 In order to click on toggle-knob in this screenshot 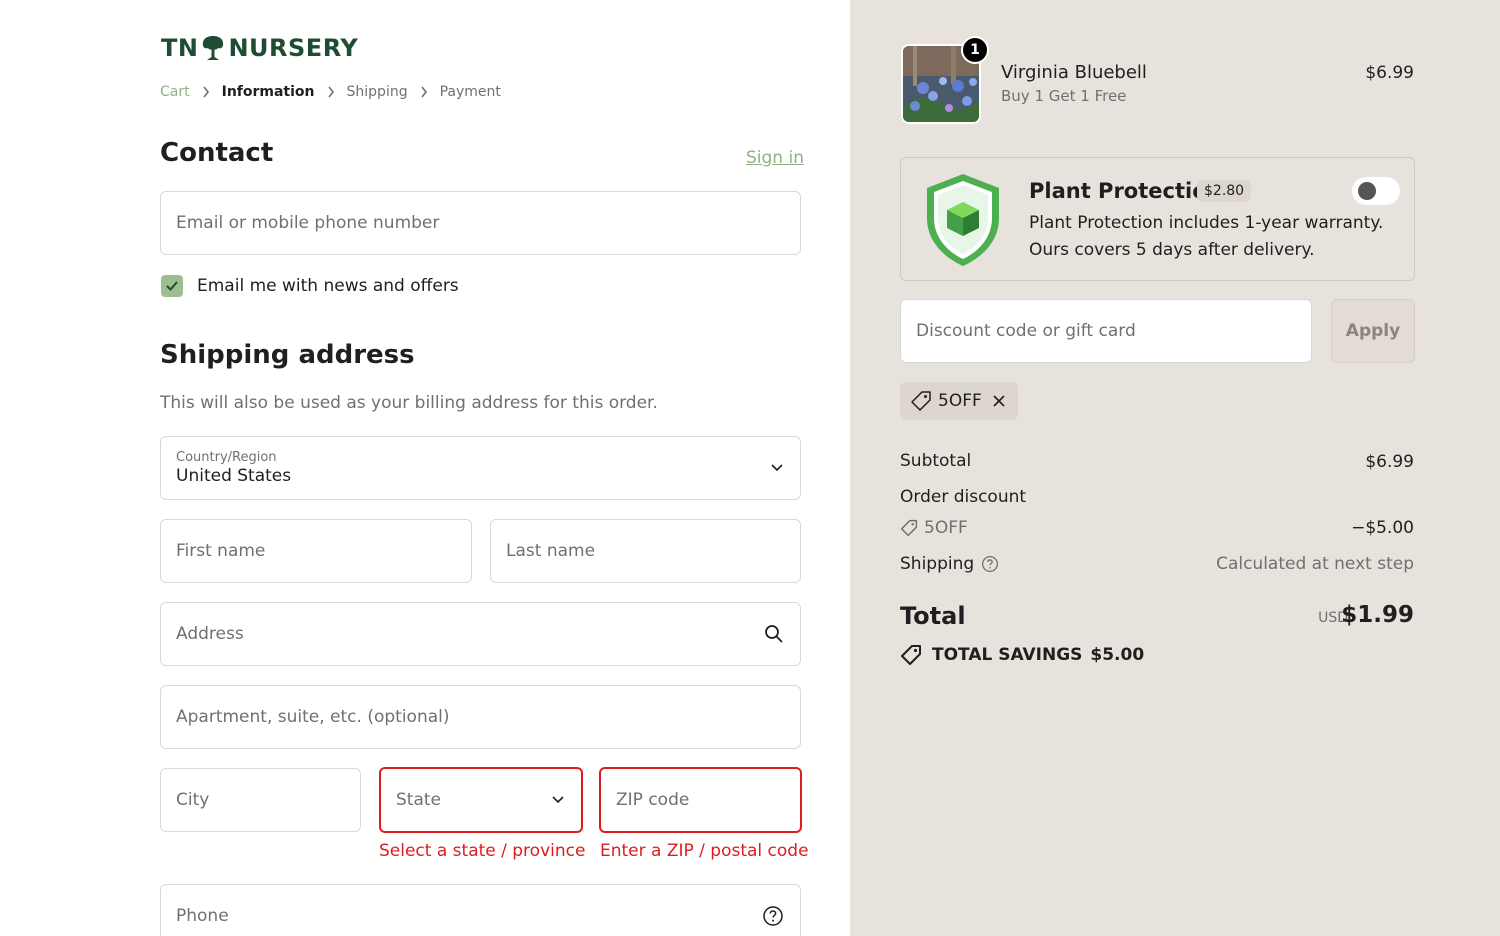, I will do `click(1367, 191)`.